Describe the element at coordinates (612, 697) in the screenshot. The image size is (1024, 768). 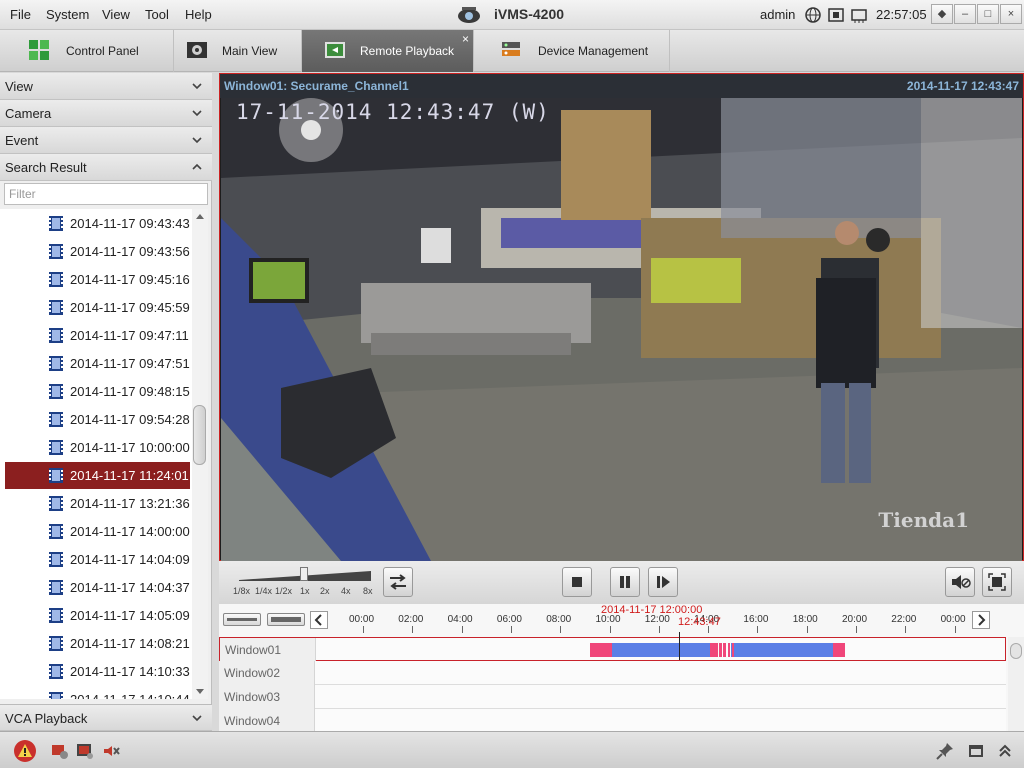
I see `timeline-row: Window03` at that location.